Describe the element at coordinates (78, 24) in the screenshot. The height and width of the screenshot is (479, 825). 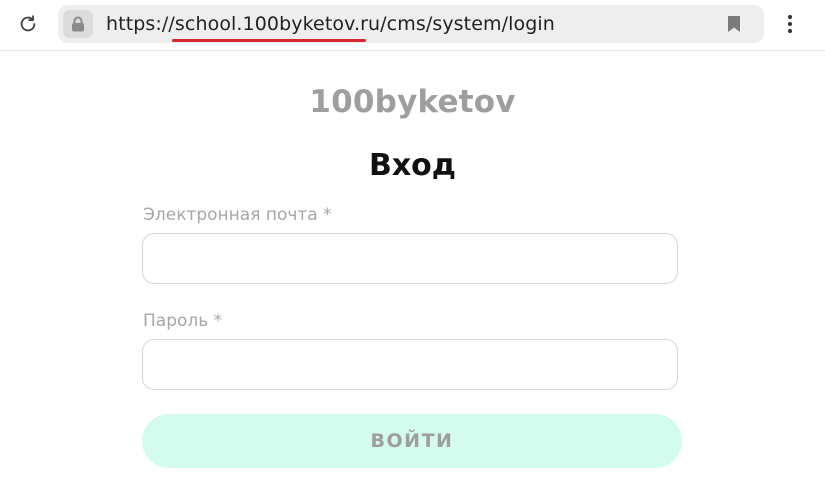
I see `lock-icon` at that location.